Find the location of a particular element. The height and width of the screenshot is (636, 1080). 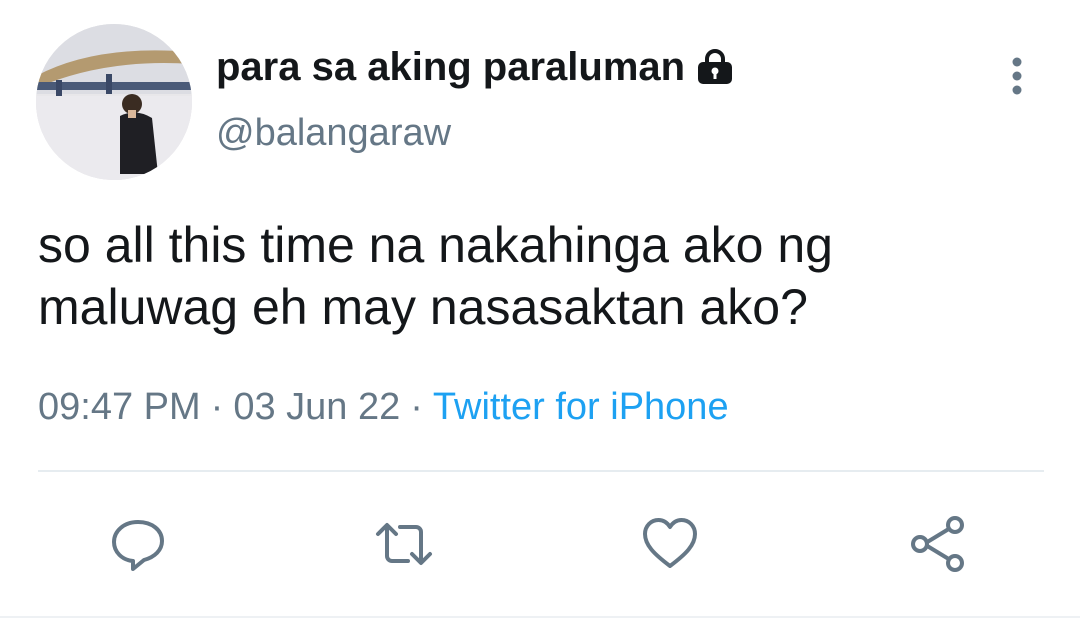

display-name-row: para sa aking paraluman is located at coordinates (475, 67).